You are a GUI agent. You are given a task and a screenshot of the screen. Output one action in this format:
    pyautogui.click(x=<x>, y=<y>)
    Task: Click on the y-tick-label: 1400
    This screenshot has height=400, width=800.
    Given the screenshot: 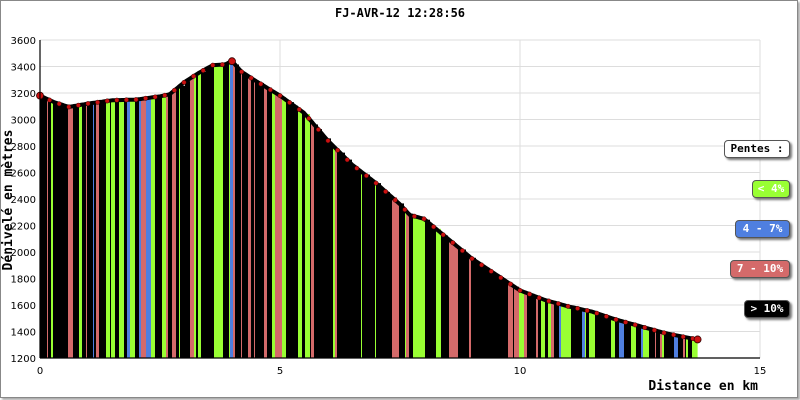 What is the action you would take?
    pyautogui.click(x=23, y=333)
    